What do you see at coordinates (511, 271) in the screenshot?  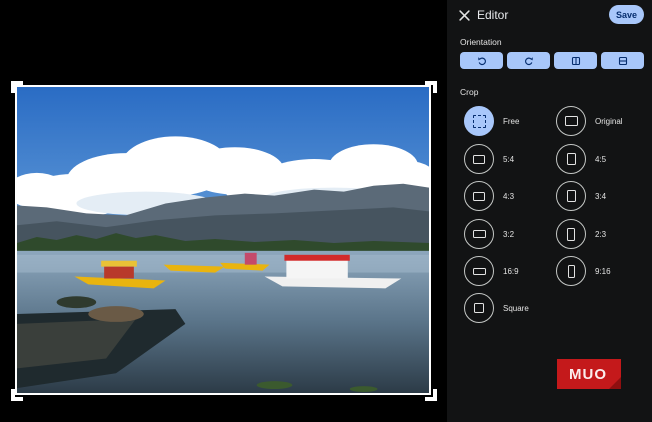 I see `crop-option-label: 16:9` at bounding box center [511, 271].